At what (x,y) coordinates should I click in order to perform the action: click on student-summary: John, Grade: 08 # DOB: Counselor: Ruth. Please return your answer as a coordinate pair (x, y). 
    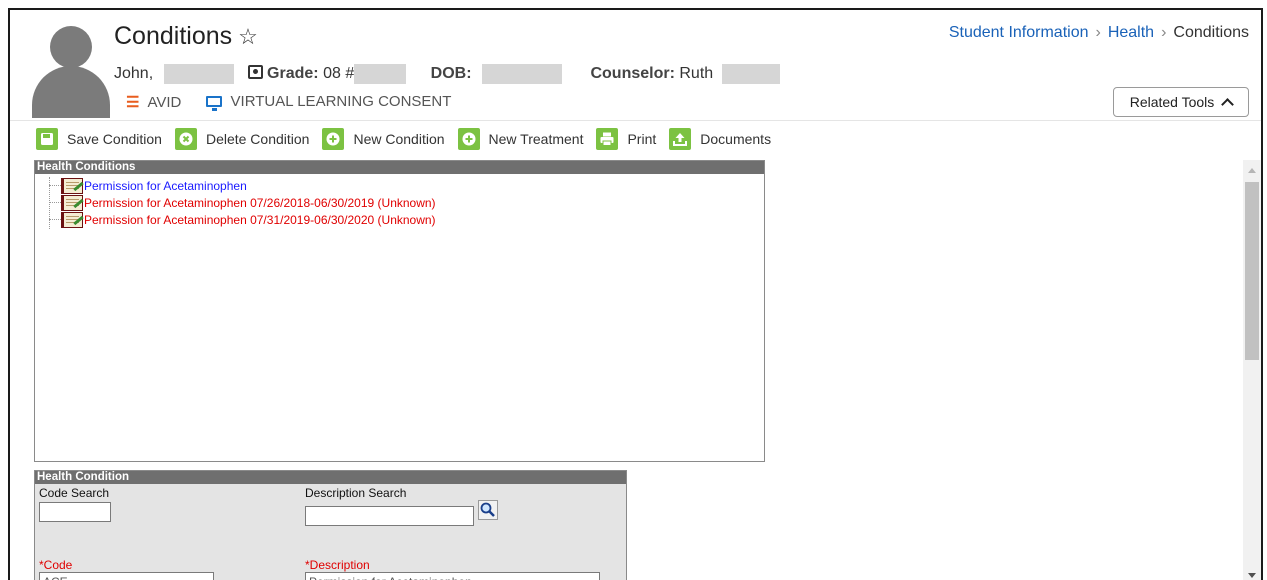
    Looking at the image, I should click on (447, 74).